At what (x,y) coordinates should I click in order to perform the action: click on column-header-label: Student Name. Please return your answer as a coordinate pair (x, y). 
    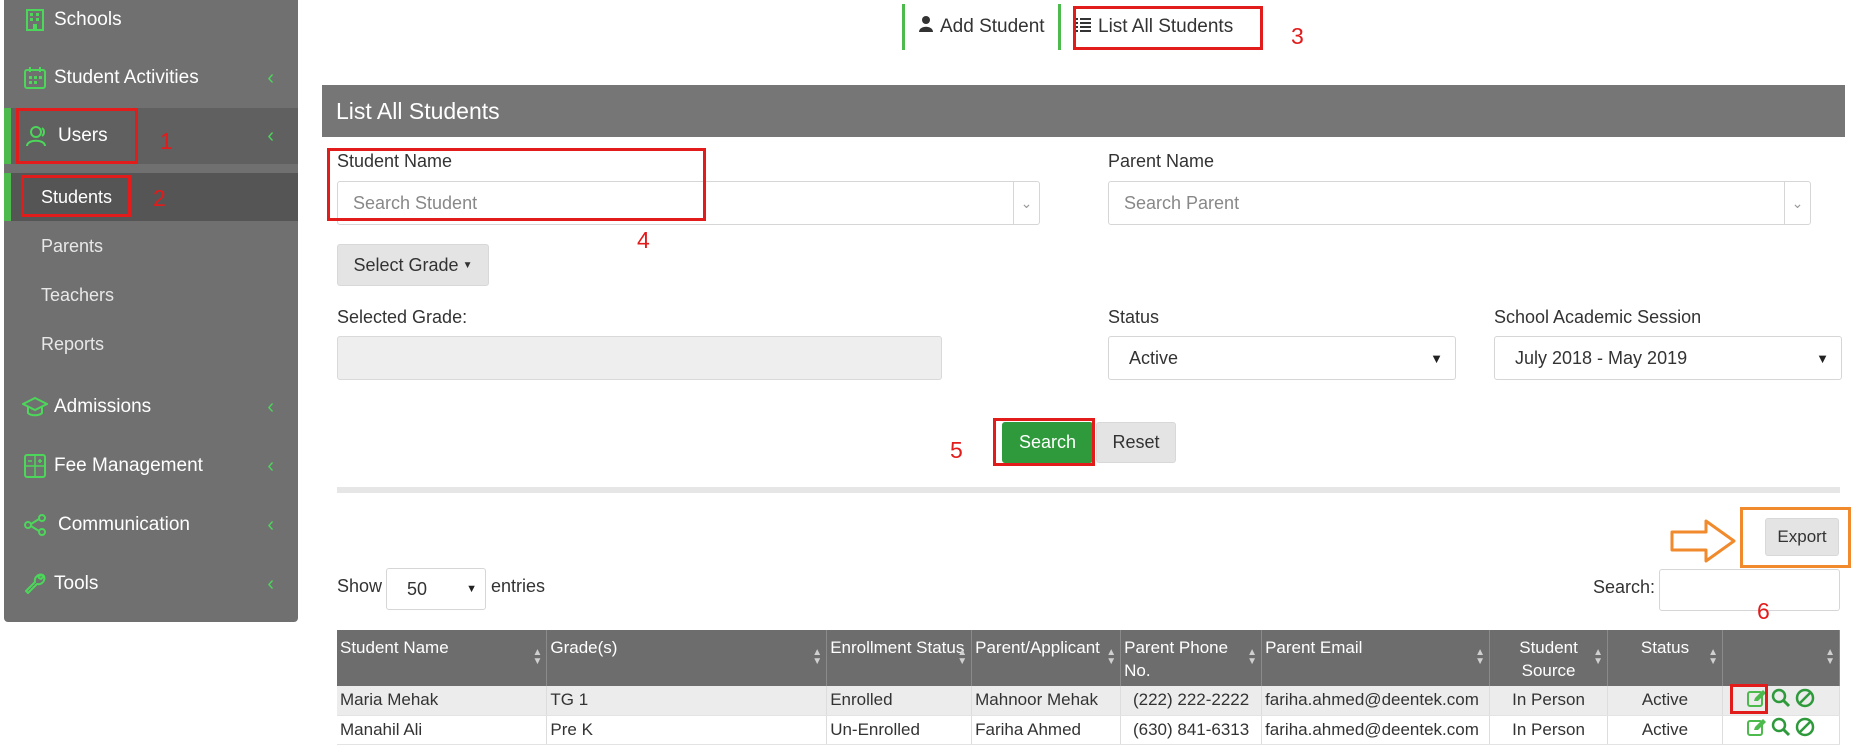
    Looking at the image, I should click on (394, 647).